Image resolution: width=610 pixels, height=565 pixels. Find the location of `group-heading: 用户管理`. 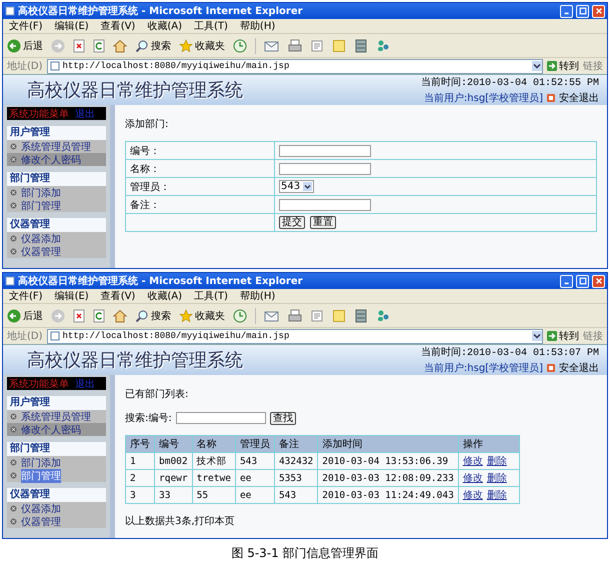

group-heading: 用户管理 is located at coordinates (56, 403).